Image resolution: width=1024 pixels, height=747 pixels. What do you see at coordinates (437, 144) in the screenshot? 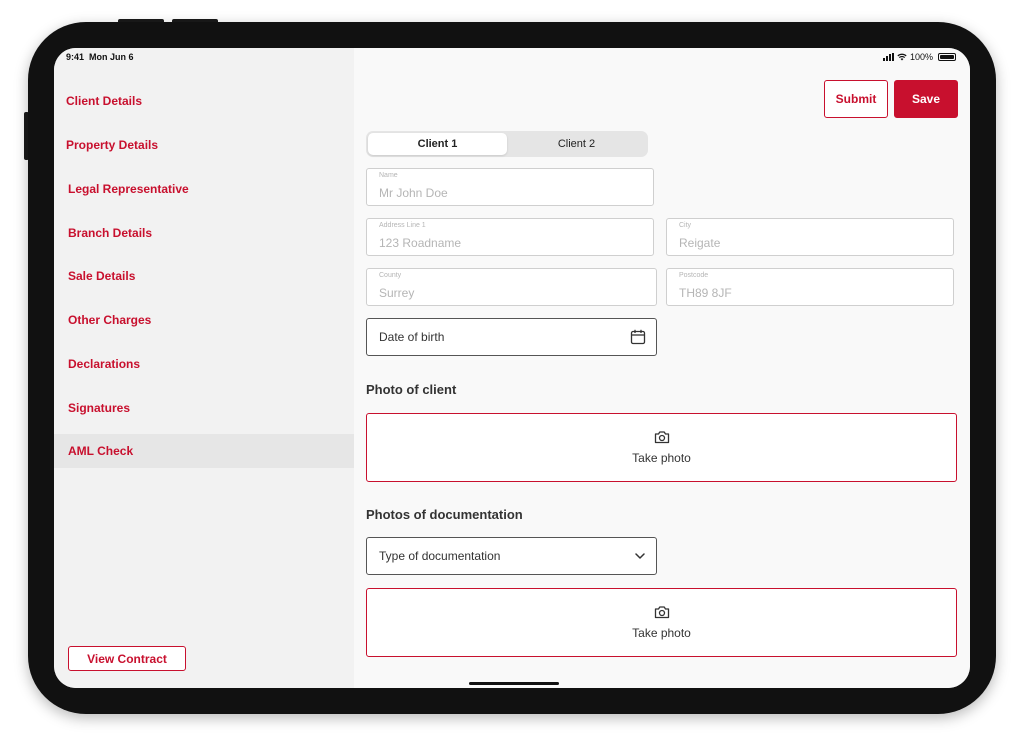
I see `tab-client-1: Client 1` at bounding box center [437, 144].